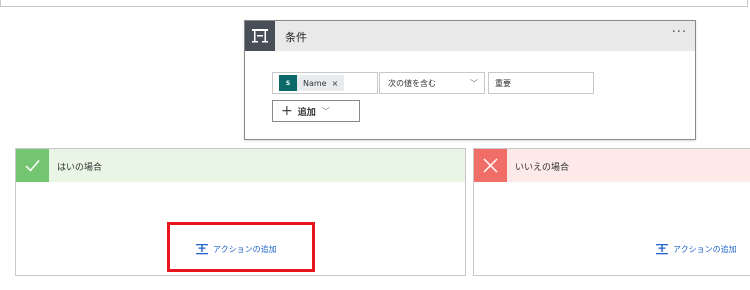 Image resolution: width=750 pixels, height=290 pixels. Describe the element at coordinates (542, 168) in the screenshot. I see `no-branch-title: いいえの場合` at that location.